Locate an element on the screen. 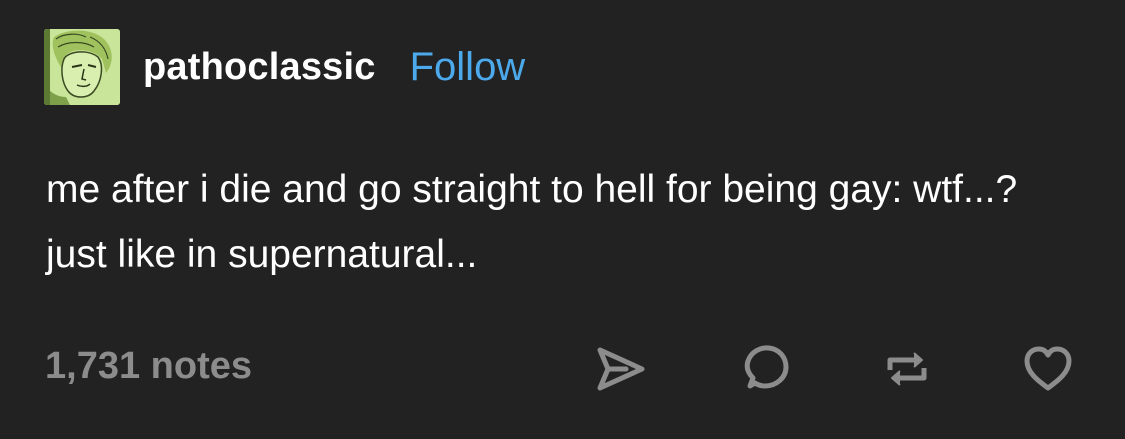 The height and width of the screenshot is (439, 1125). follow-button: Follow is located at coordinates (468, 67).